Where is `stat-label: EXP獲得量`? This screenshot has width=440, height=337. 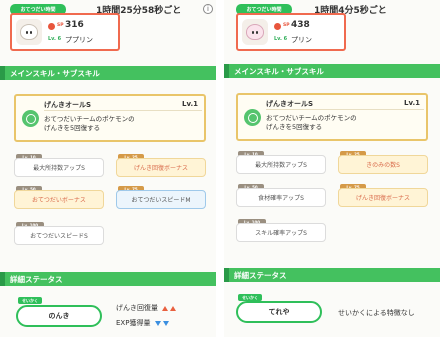
stat-label: EXP獲得量 is located at coordinates (133, 323).